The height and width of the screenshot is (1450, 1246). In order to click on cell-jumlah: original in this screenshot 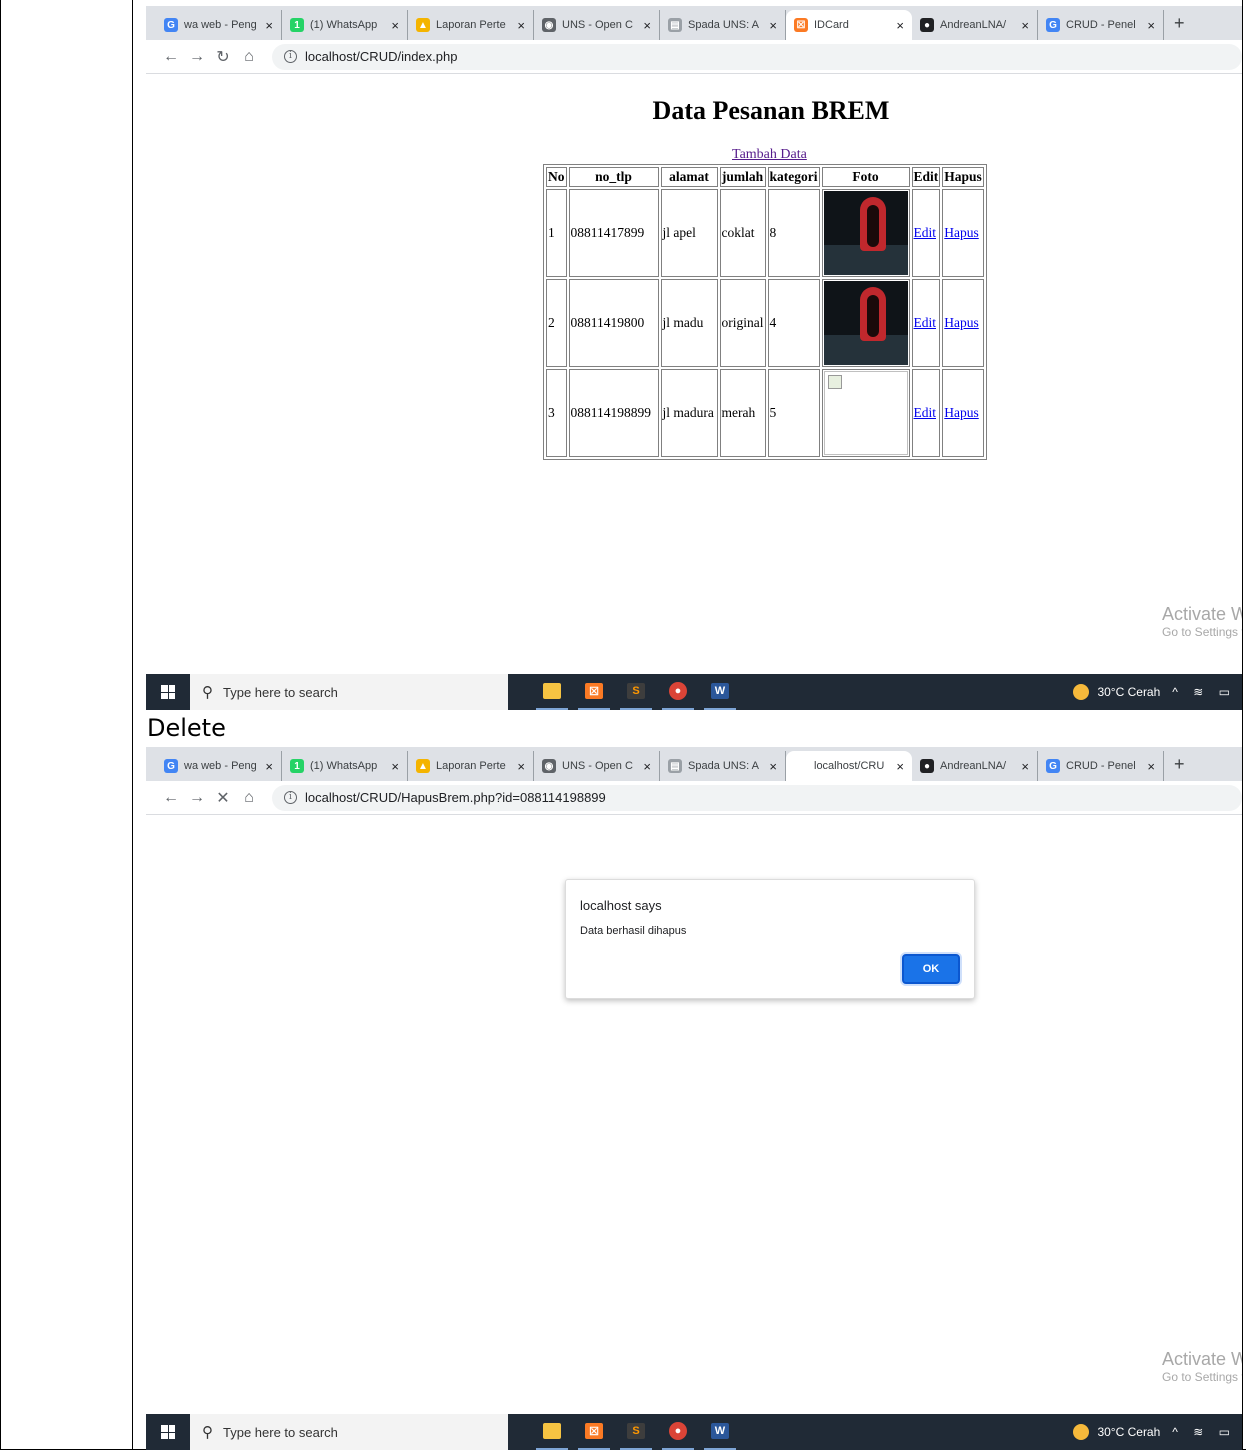, I will do `click(742, 323)`.